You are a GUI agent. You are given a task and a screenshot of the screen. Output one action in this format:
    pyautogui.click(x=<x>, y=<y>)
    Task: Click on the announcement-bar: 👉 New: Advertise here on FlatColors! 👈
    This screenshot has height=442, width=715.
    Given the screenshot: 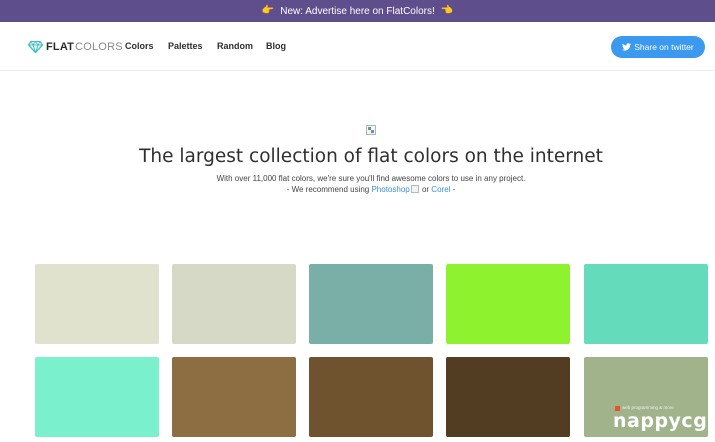 What is the action you would take?
    pyautogui.click(x=357, y=11)
    